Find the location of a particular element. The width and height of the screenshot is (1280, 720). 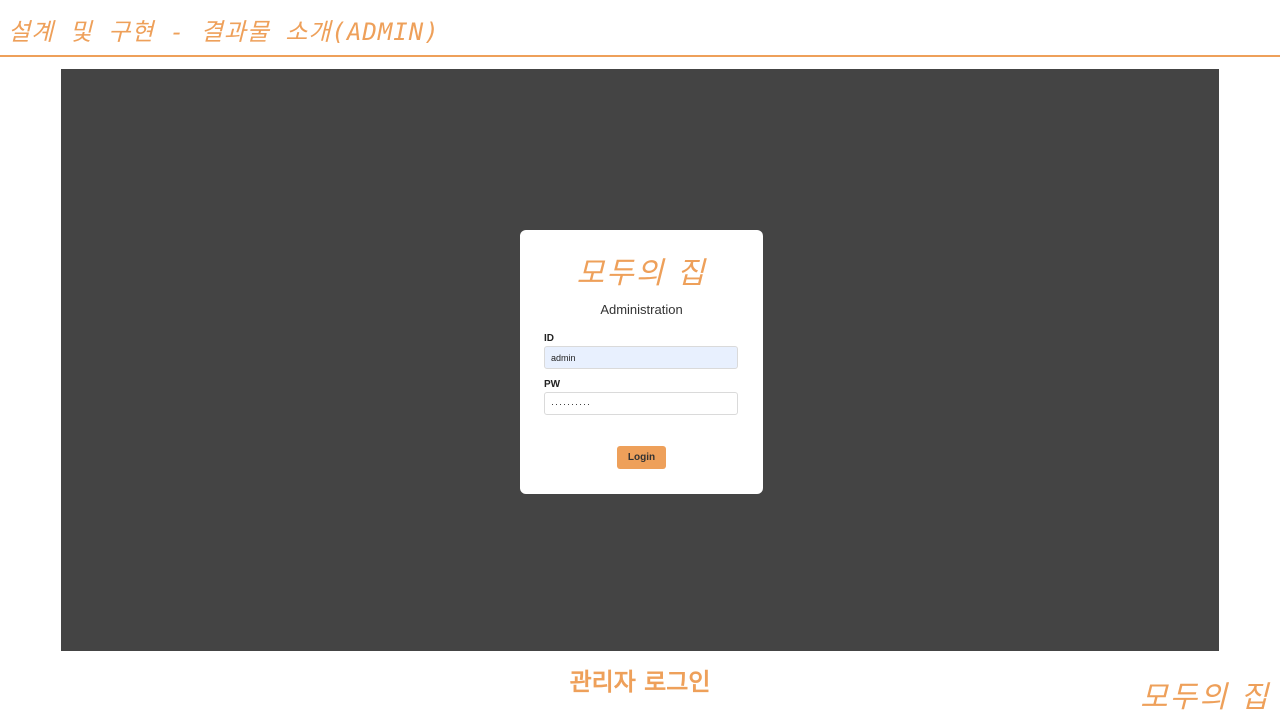

id-input is located at coordinates (641, 357).